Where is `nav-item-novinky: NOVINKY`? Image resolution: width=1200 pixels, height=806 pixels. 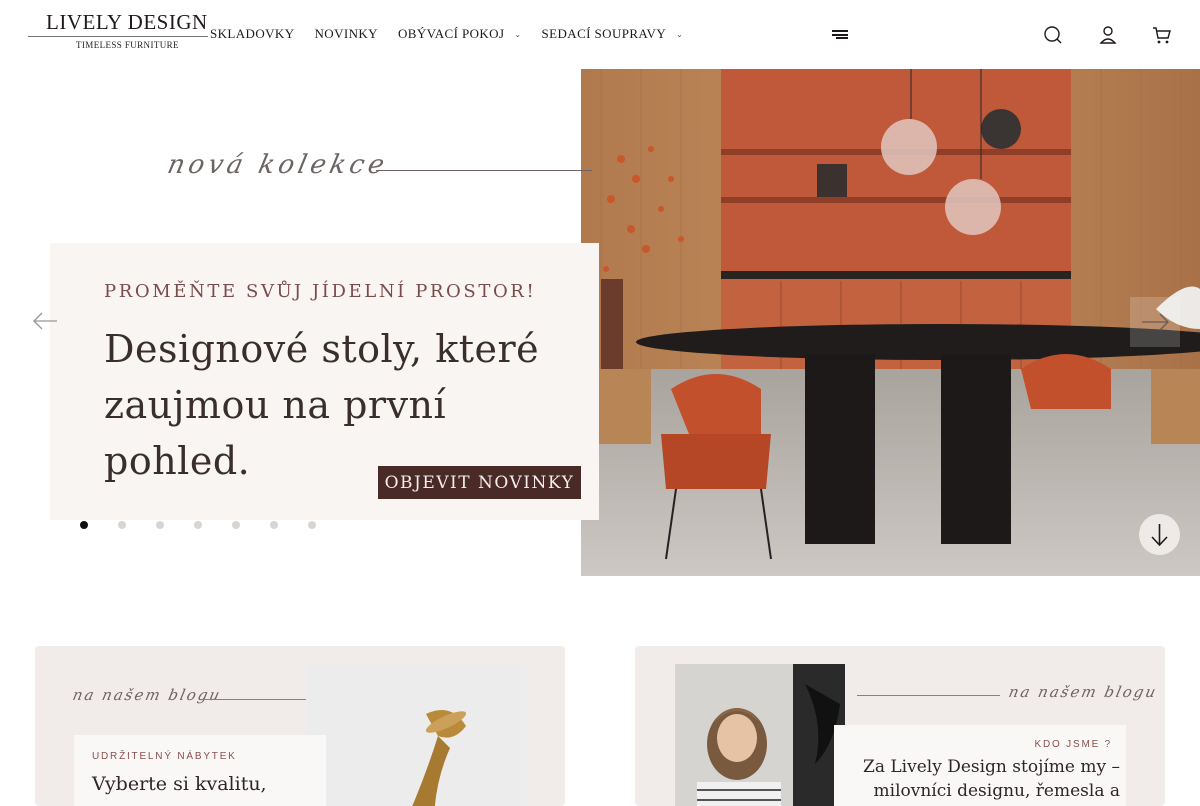
nav-item-novinky: NOVINKY is located at coordinates (346, 34).